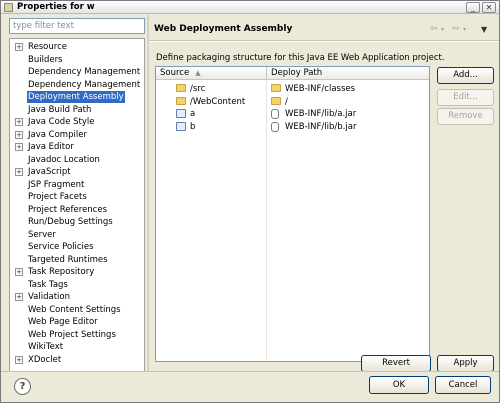 The width and height of the screenshot is (500, 403). I want to click on tree-item: Java Build Path, so click(77, 110).